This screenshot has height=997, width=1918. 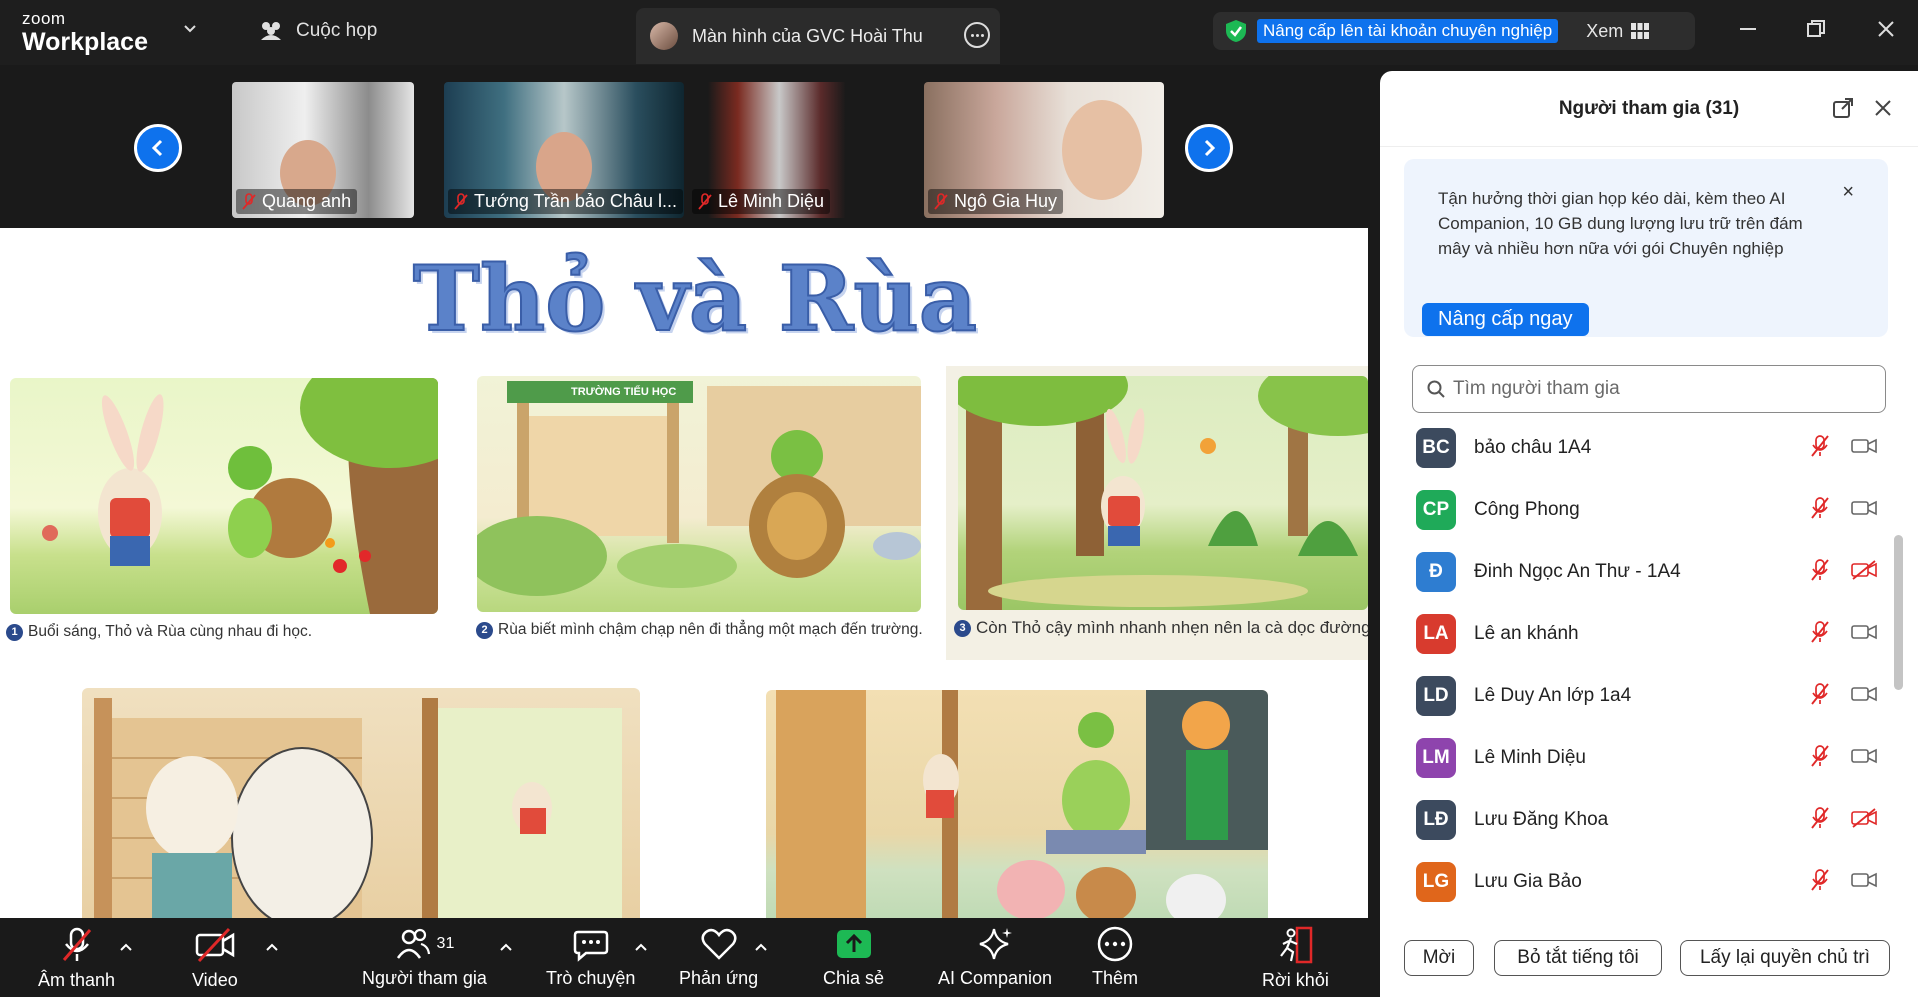 I want to click on more-options-icon, so click(x=977, y=35).